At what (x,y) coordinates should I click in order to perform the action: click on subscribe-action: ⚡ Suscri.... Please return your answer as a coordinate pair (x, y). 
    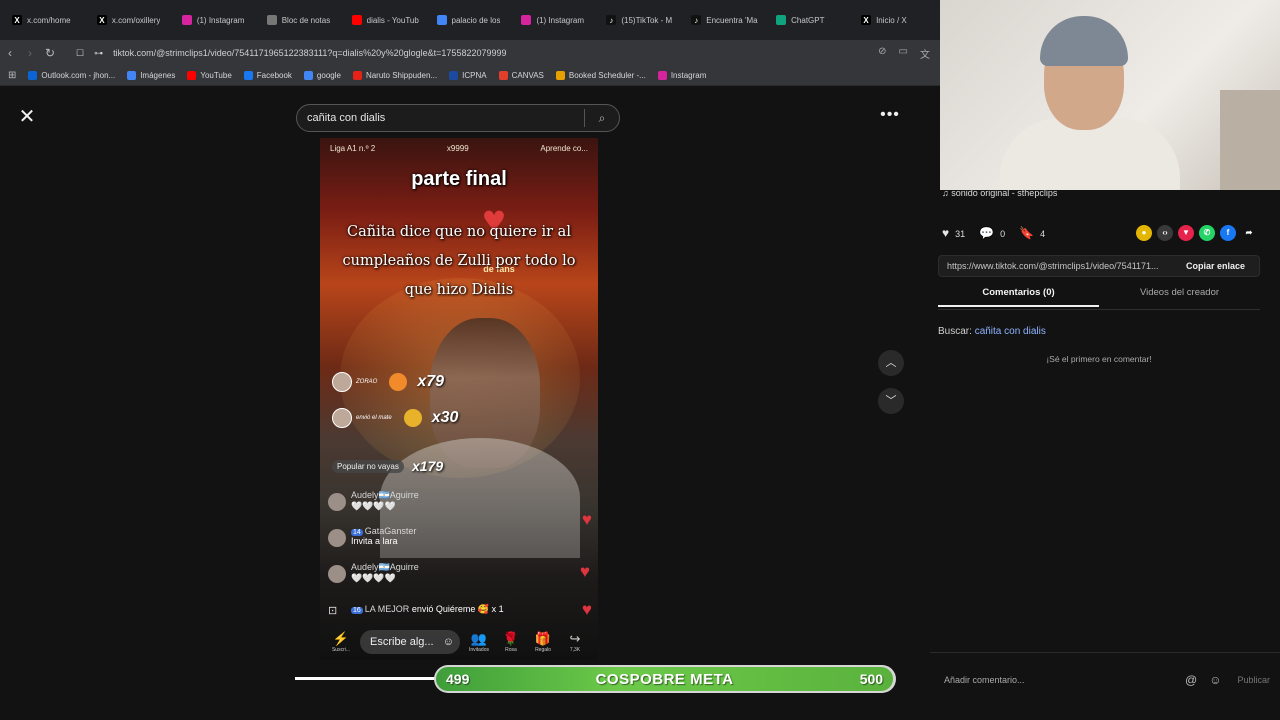
    Looking at the image, I should click on (341, 642).